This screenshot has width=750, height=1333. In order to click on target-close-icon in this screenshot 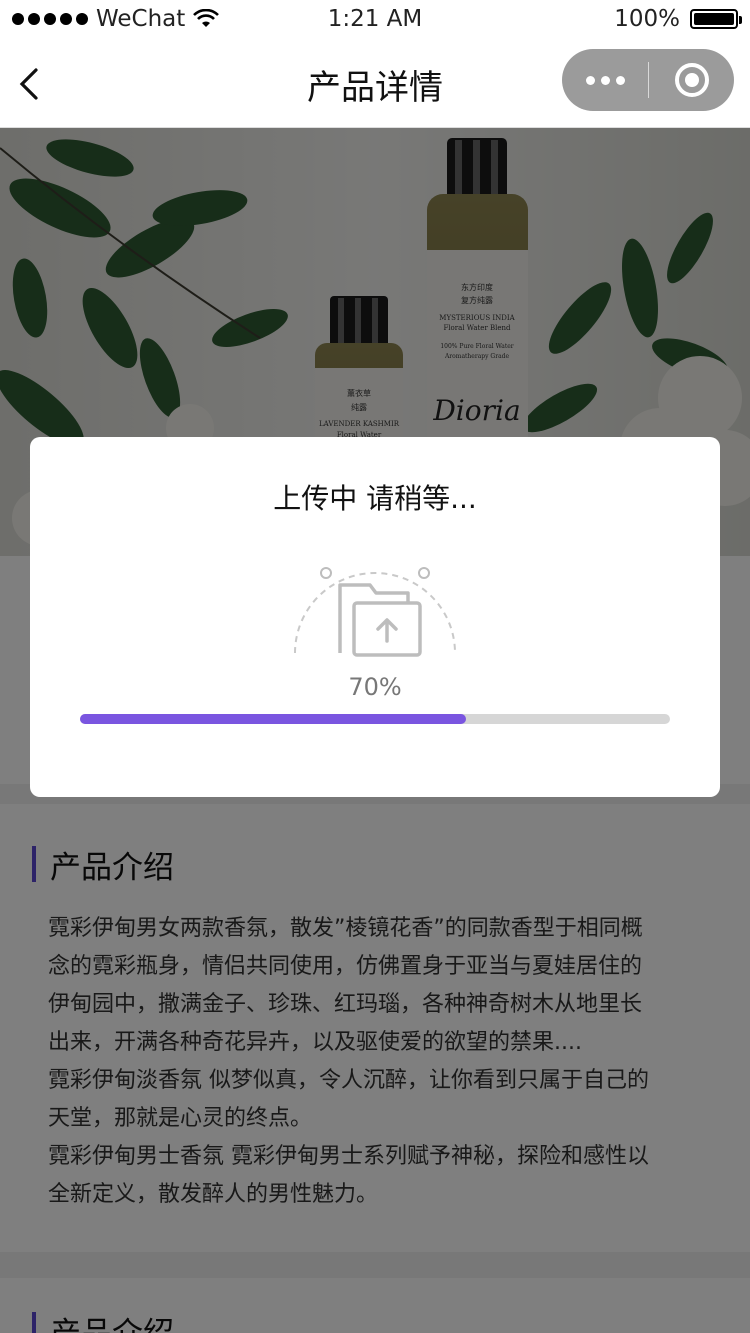, I will do `click(691, 80)`.